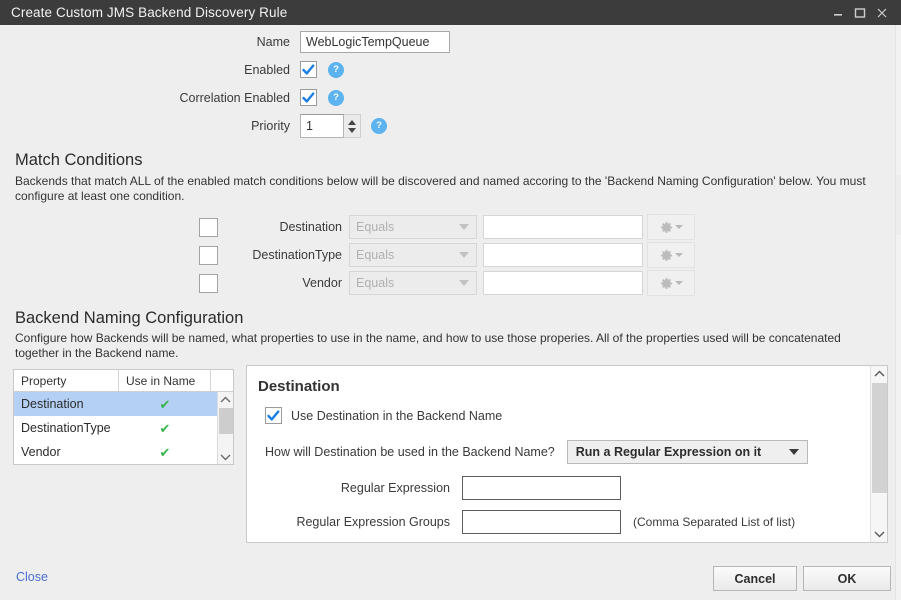 The height and width of the screenshot is (600, 901). What do you see at coordinates (336, 69) in the screenshot?
I see `enabled-help-icon: ?` at bounding box center [336, 69].